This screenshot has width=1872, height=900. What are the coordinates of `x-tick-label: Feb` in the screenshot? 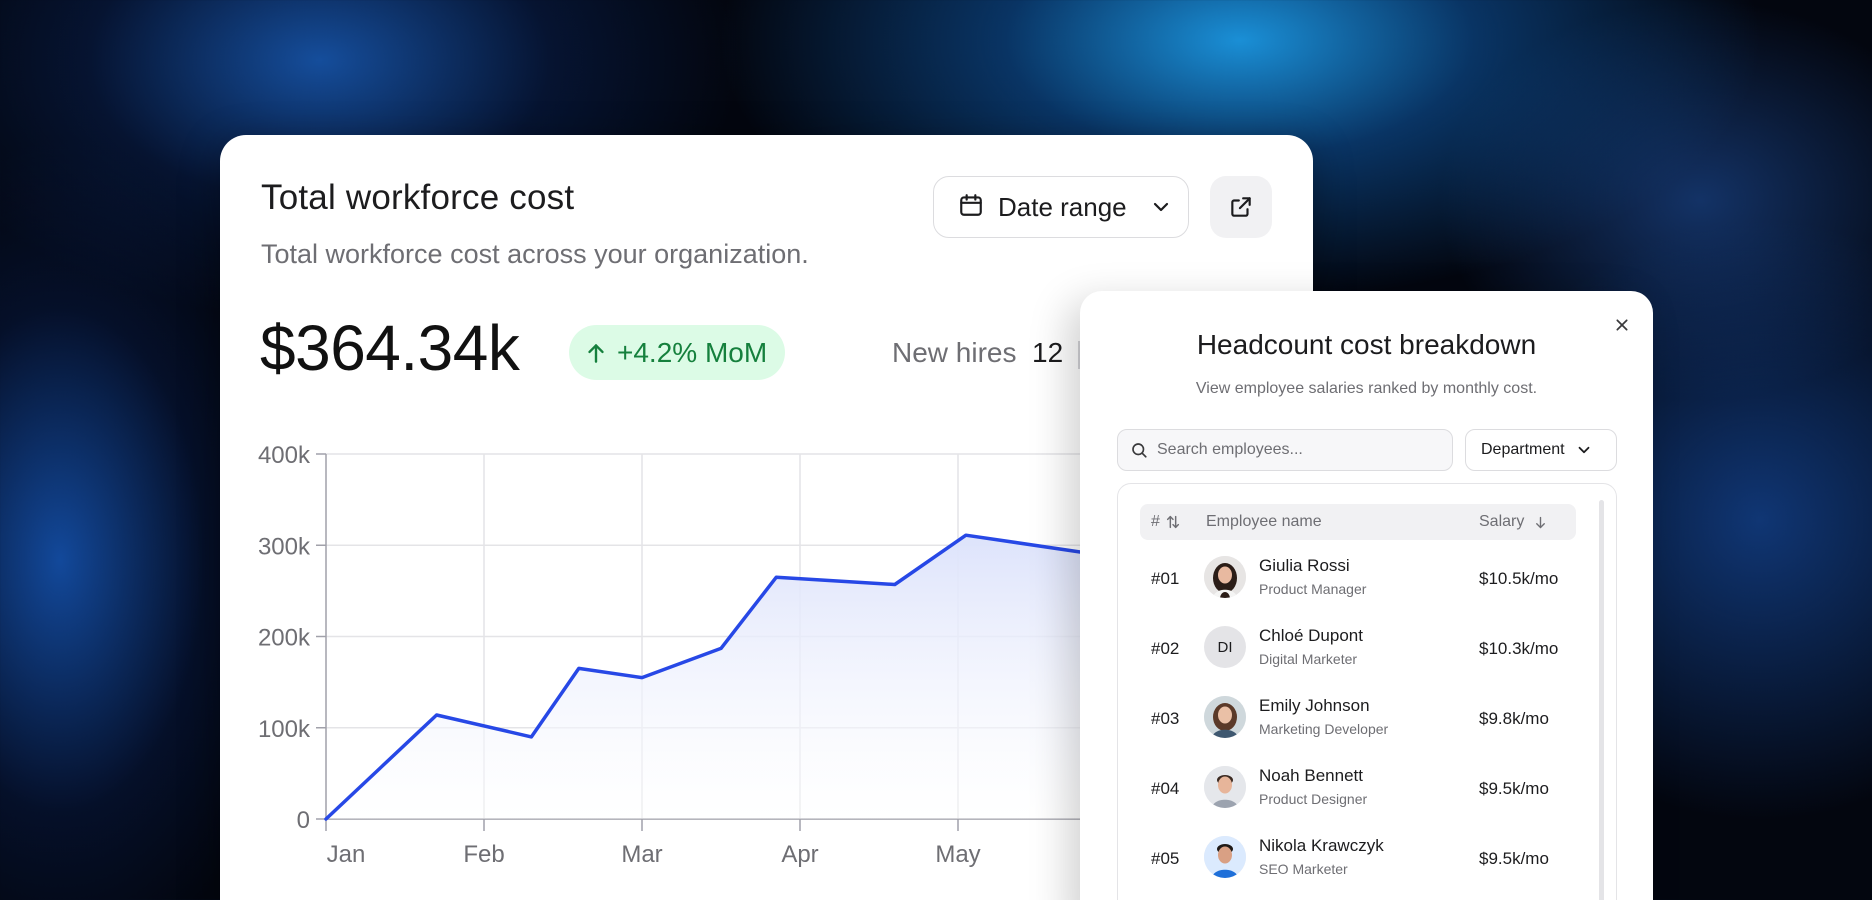 It's located at (483, 854).